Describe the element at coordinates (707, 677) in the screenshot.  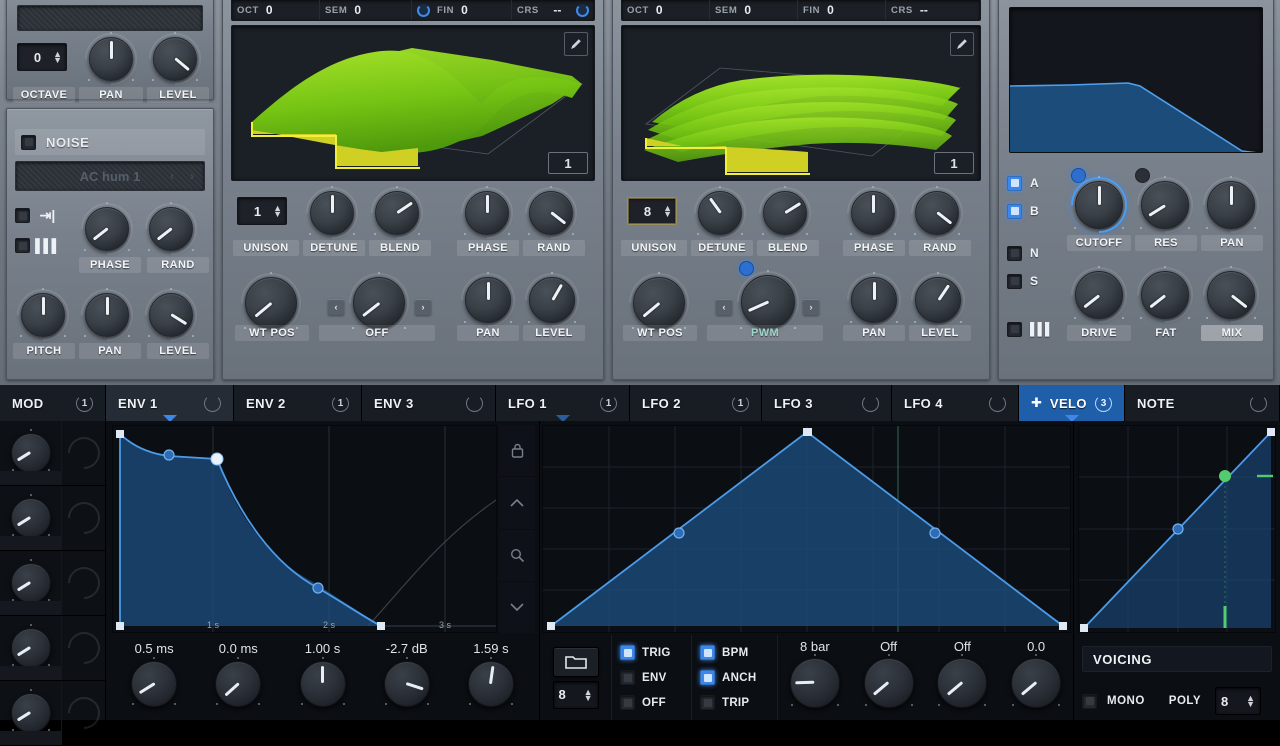
I see `lfo-anch-toggle` at that location.